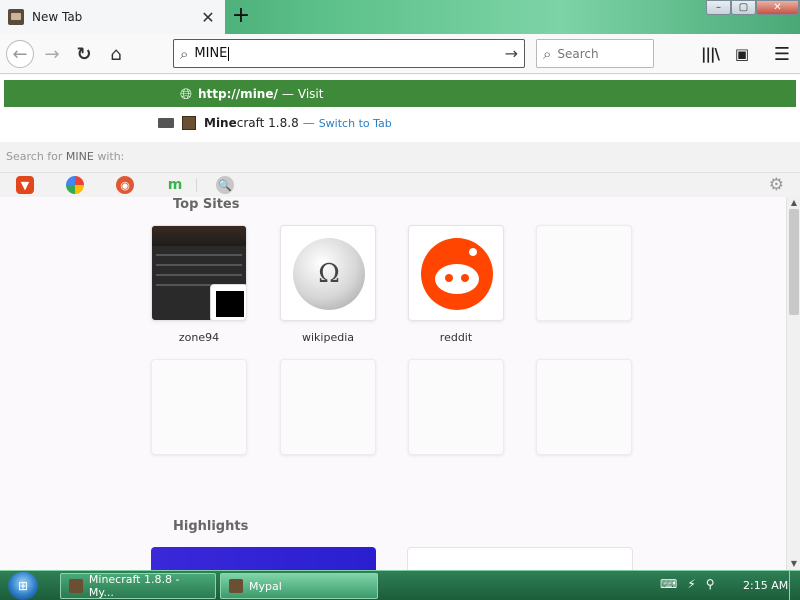 This screenshot has width=800, height=600. Describe the element at coordinates (206, 204) in the screenshot. I see `top-sites-heading: Top Sites` at that location.